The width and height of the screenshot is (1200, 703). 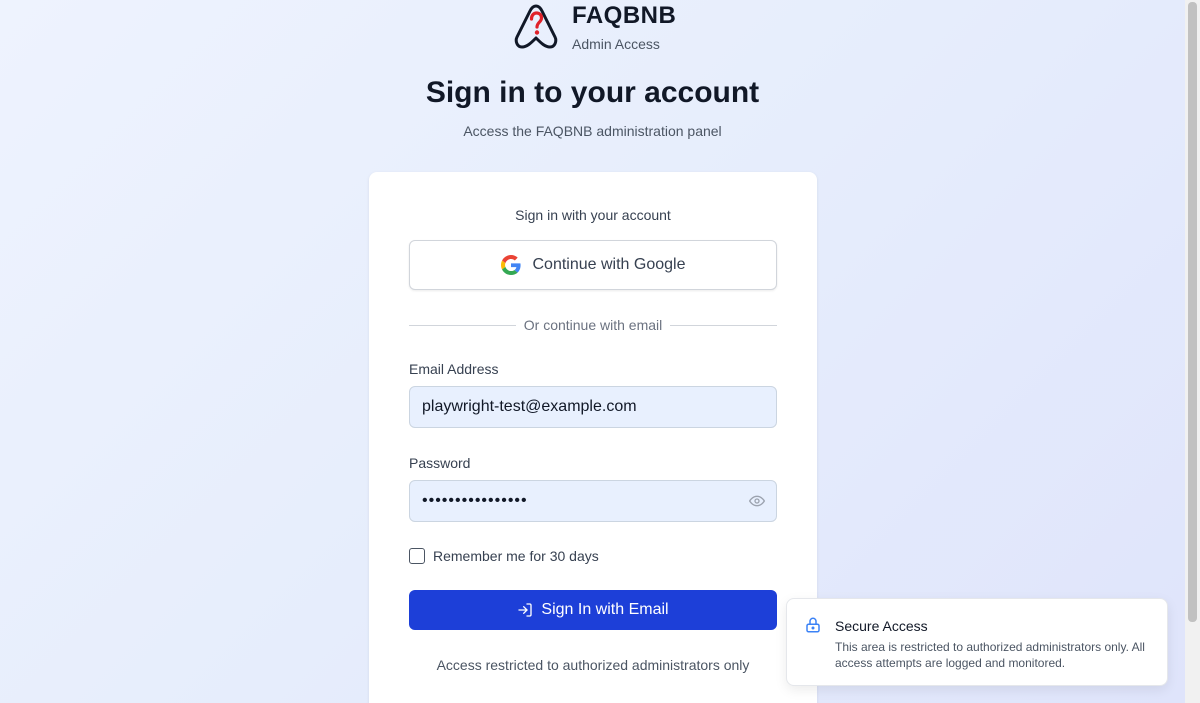 What do you see at coordinates (593, 501) in the screenshot?
I see `password-field` at bounding box center [593, 501].